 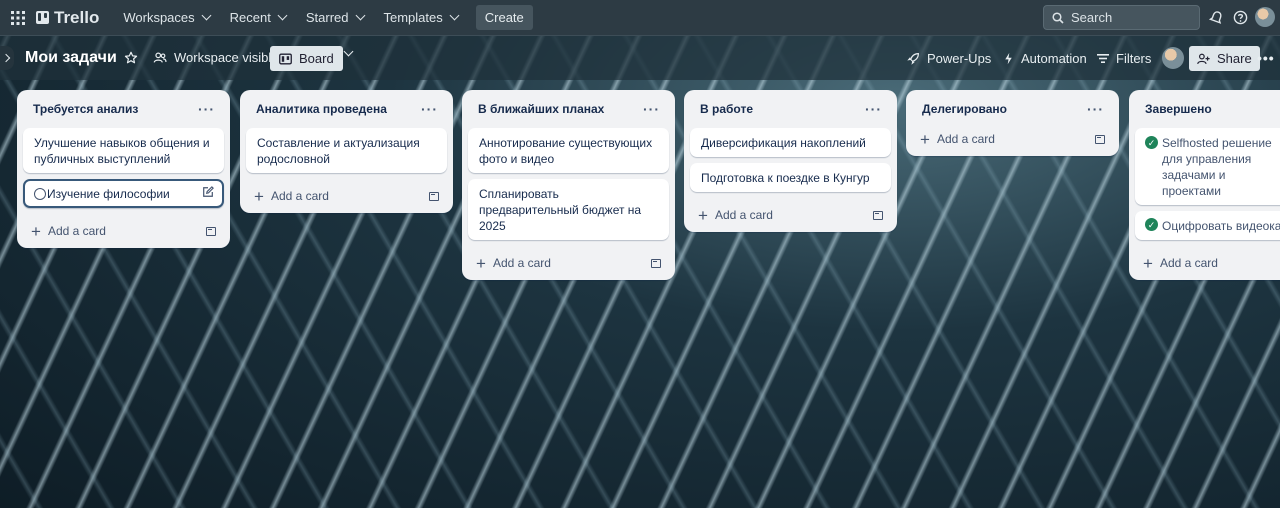 What do you see at coordinates (338, 151) in the screenshot?
I see `card-title: Составление и актуализация родословной` at bounding box center [338, 151].